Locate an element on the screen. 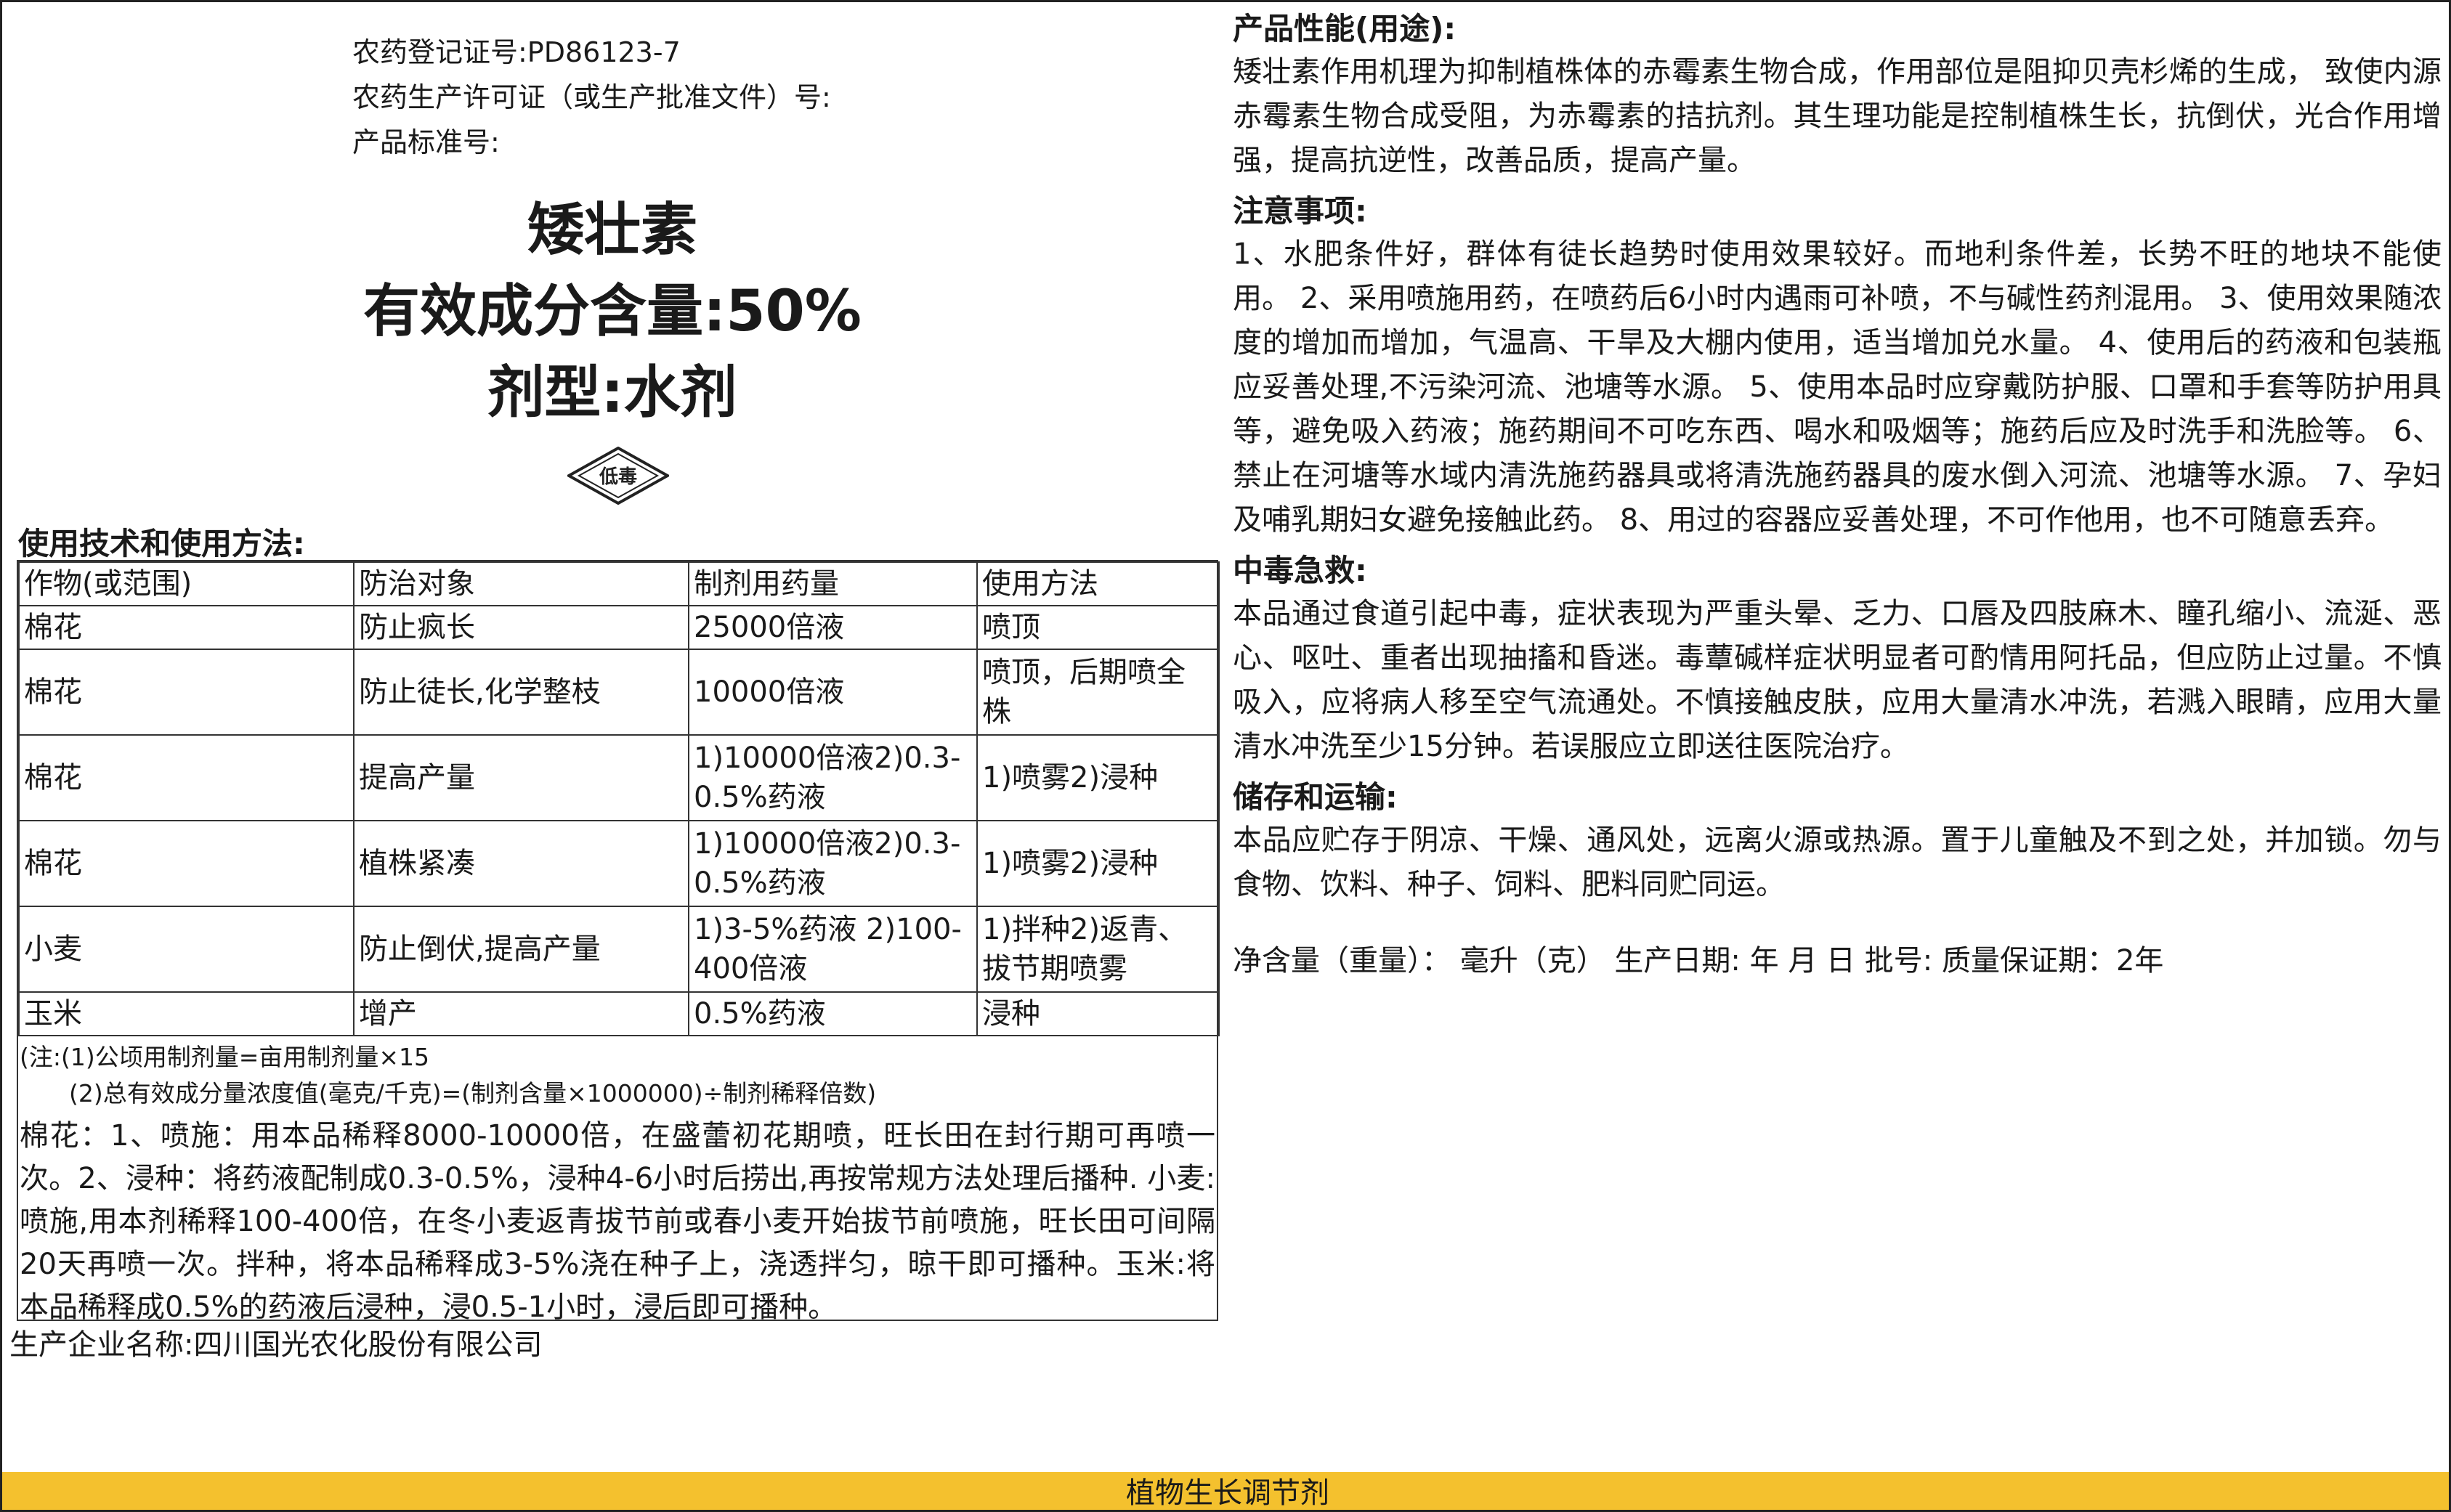 The image size is (2451, 1512). table-row: 棉花 植株紧凑 1)10000倍液2)0.3-0.5%药液 1)喷雾2)浸种 is located at coordinates (619, 863).